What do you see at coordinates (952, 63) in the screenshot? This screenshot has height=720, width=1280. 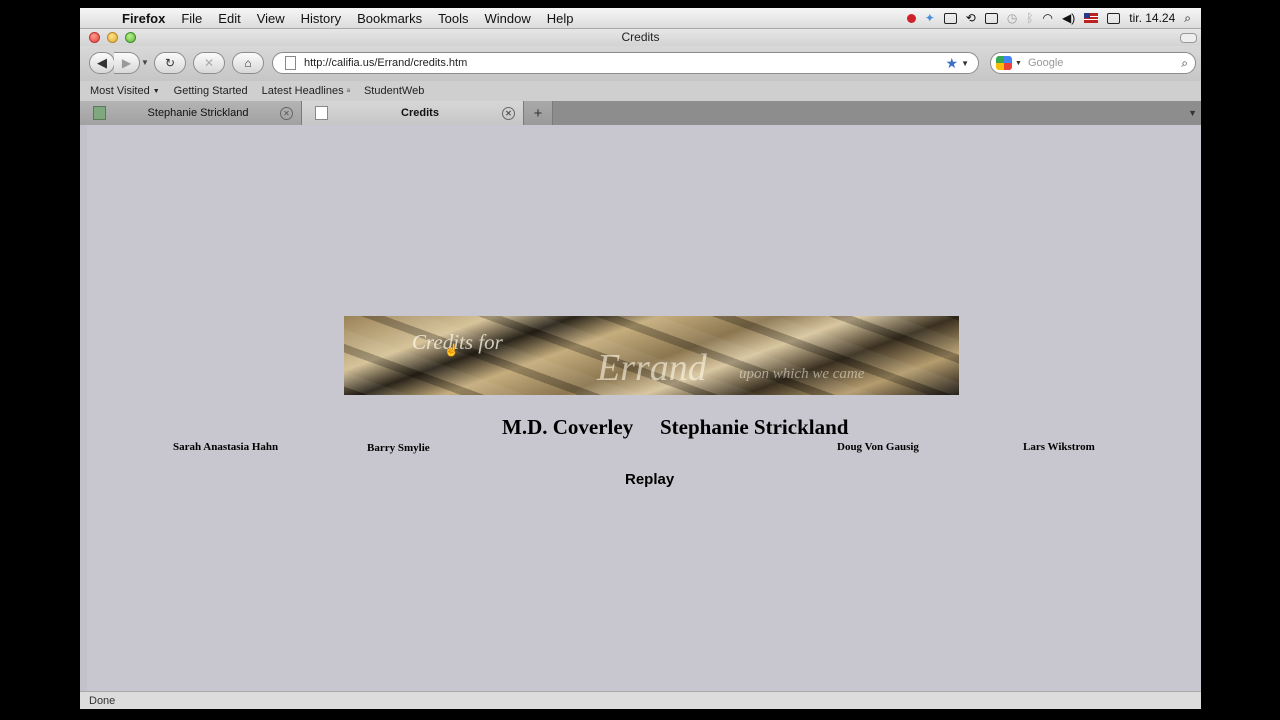 I see `bookmark-star-icon: ★` at bounding box center [952, 63].